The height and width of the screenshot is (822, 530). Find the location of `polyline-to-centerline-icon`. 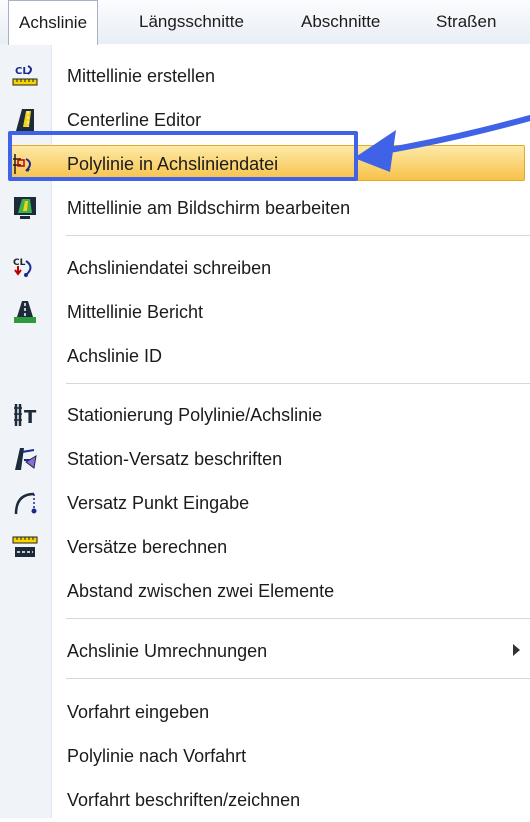

polyline-to-centerline-icon is located at coordinates (25, 164).